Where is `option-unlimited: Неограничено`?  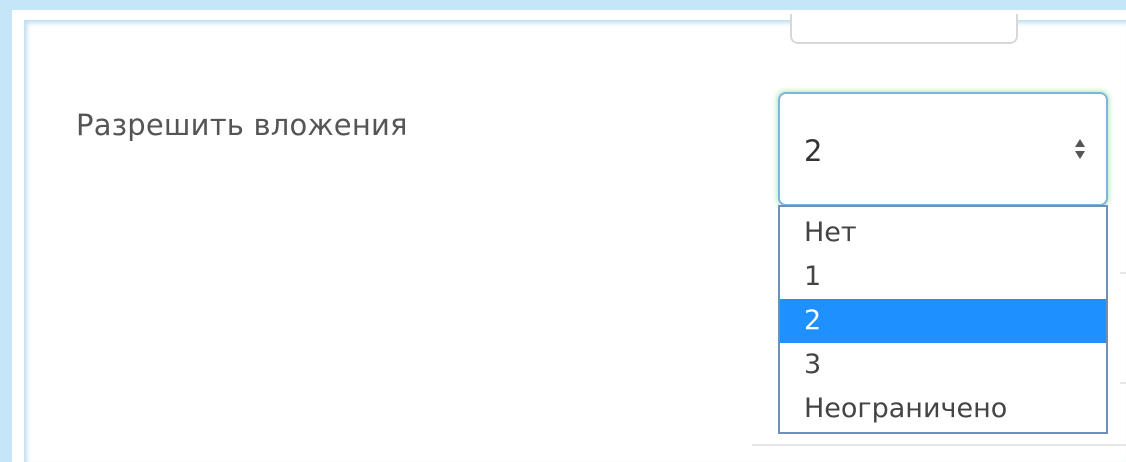 option-unlimited: Неограничено is located at coordinates (943, 409).